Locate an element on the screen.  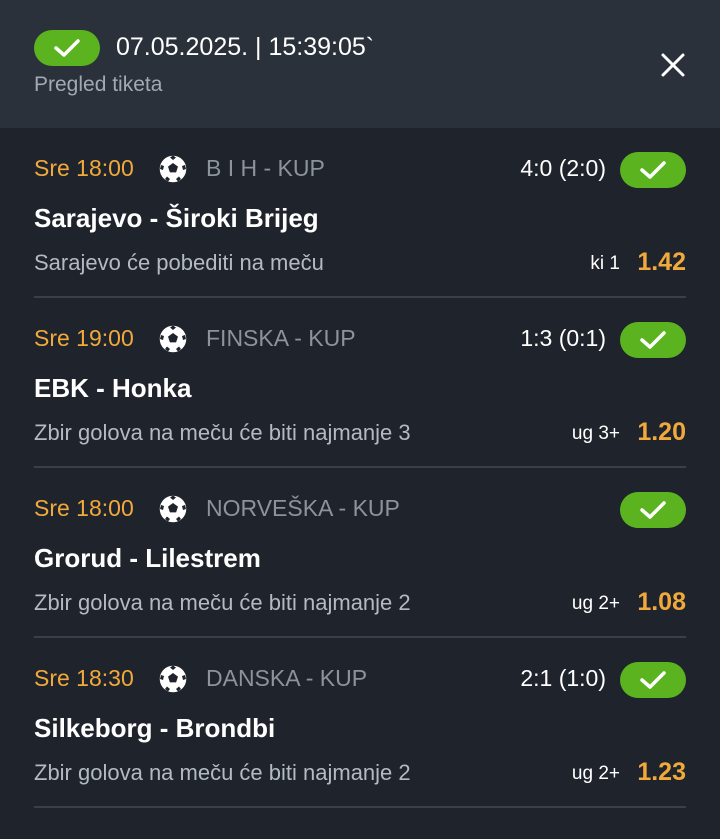
match-score: 1:3 (0:1) is located at coordinates (563, 338).